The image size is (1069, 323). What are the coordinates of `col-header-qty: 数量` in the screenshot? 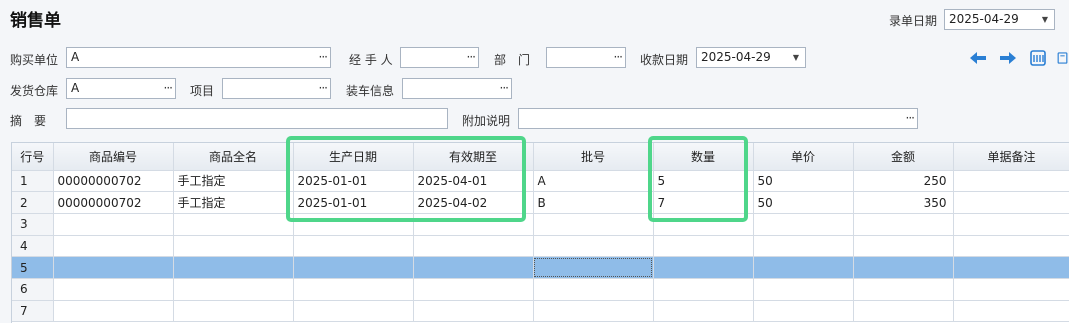 It's located at (703, 157).